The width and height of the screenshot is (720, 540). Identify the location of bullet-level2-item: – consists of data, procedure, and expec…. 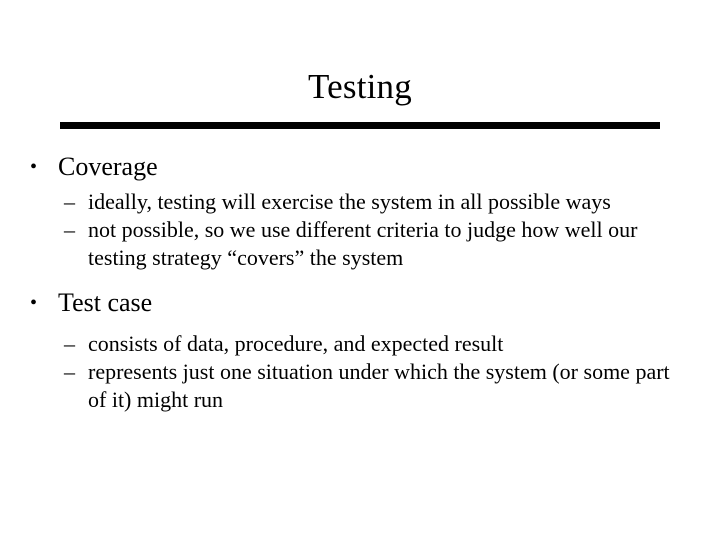
(360, 344).